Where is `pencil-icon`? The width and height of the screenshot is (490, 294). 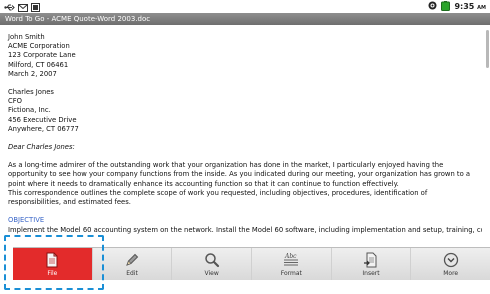
pencil-icon is located at coordinates (132, 260).